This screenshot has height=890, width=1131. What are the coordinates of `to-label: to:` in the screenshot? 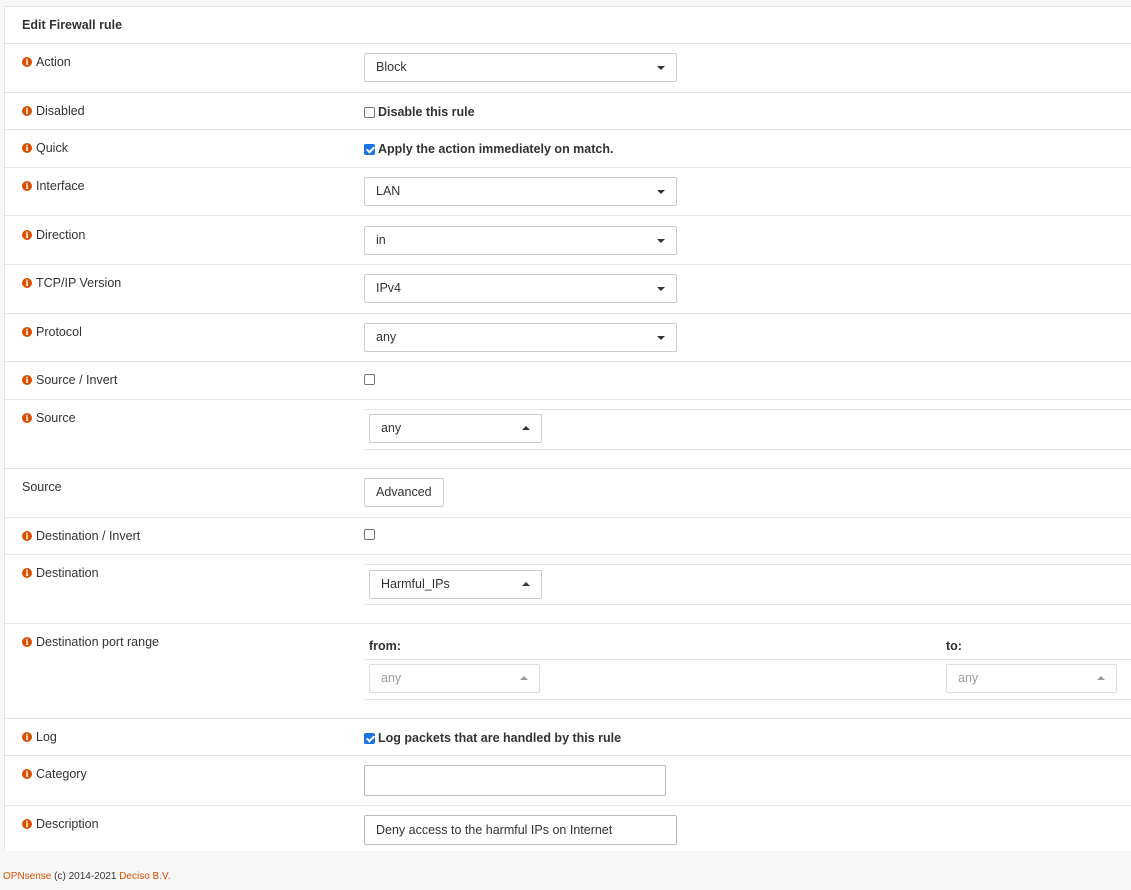 It's located at (954, 646).